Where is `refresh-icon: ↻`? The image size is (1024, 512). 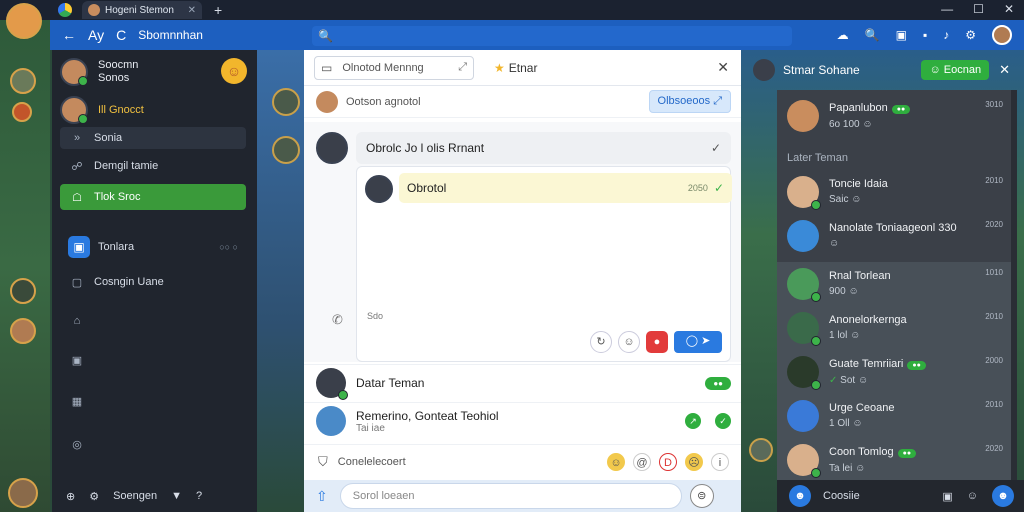
refresh-icon: ↻ is located at coordinates (601, 342).